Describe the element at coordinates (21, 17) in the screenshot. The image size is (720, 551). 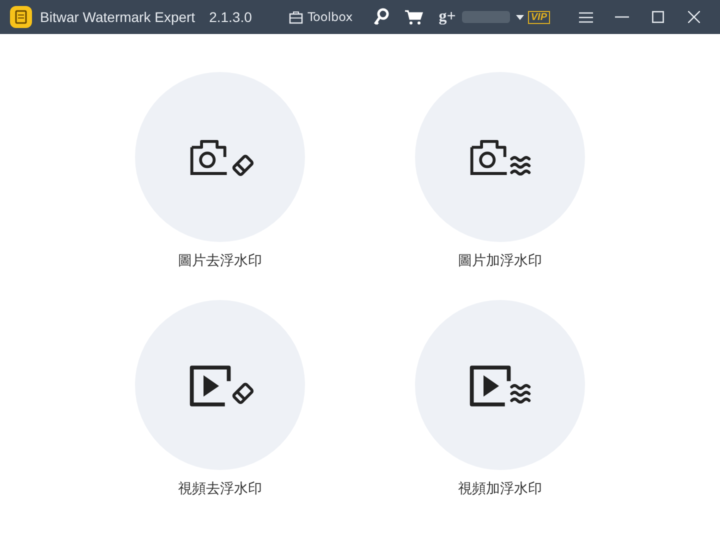
I see `app-logo-icon` at that location.